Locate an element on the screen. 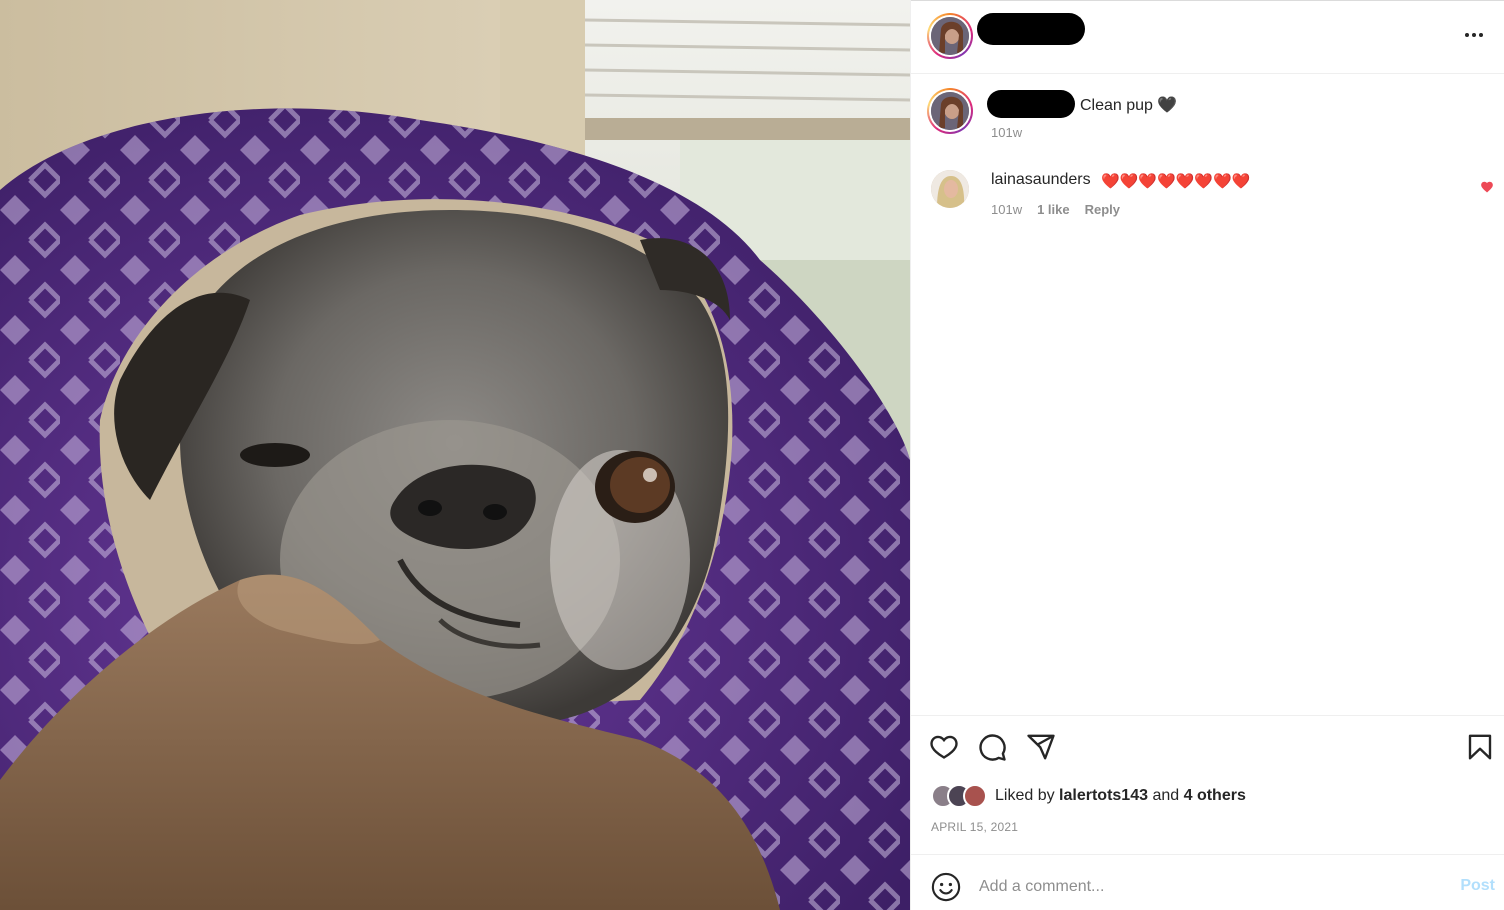  liker-avatar is located at coordinates (975, 796).